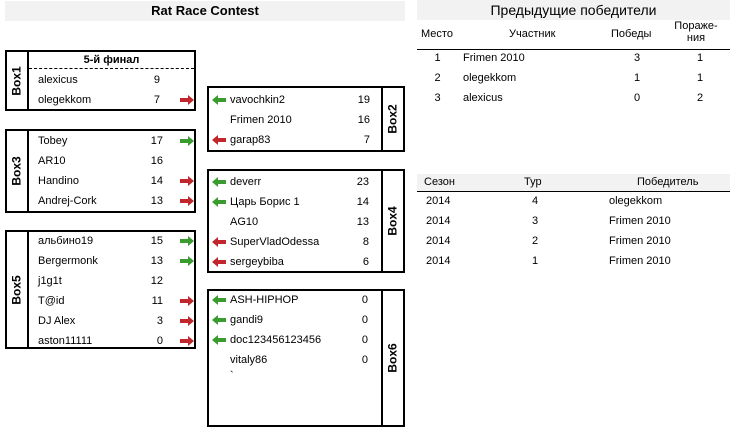 Image resolution: width=736 pixels, height=431 pixels. Describe the element at coordinates (490, 78) in the screenshot. I see `row-player: olegekkom` at that location.